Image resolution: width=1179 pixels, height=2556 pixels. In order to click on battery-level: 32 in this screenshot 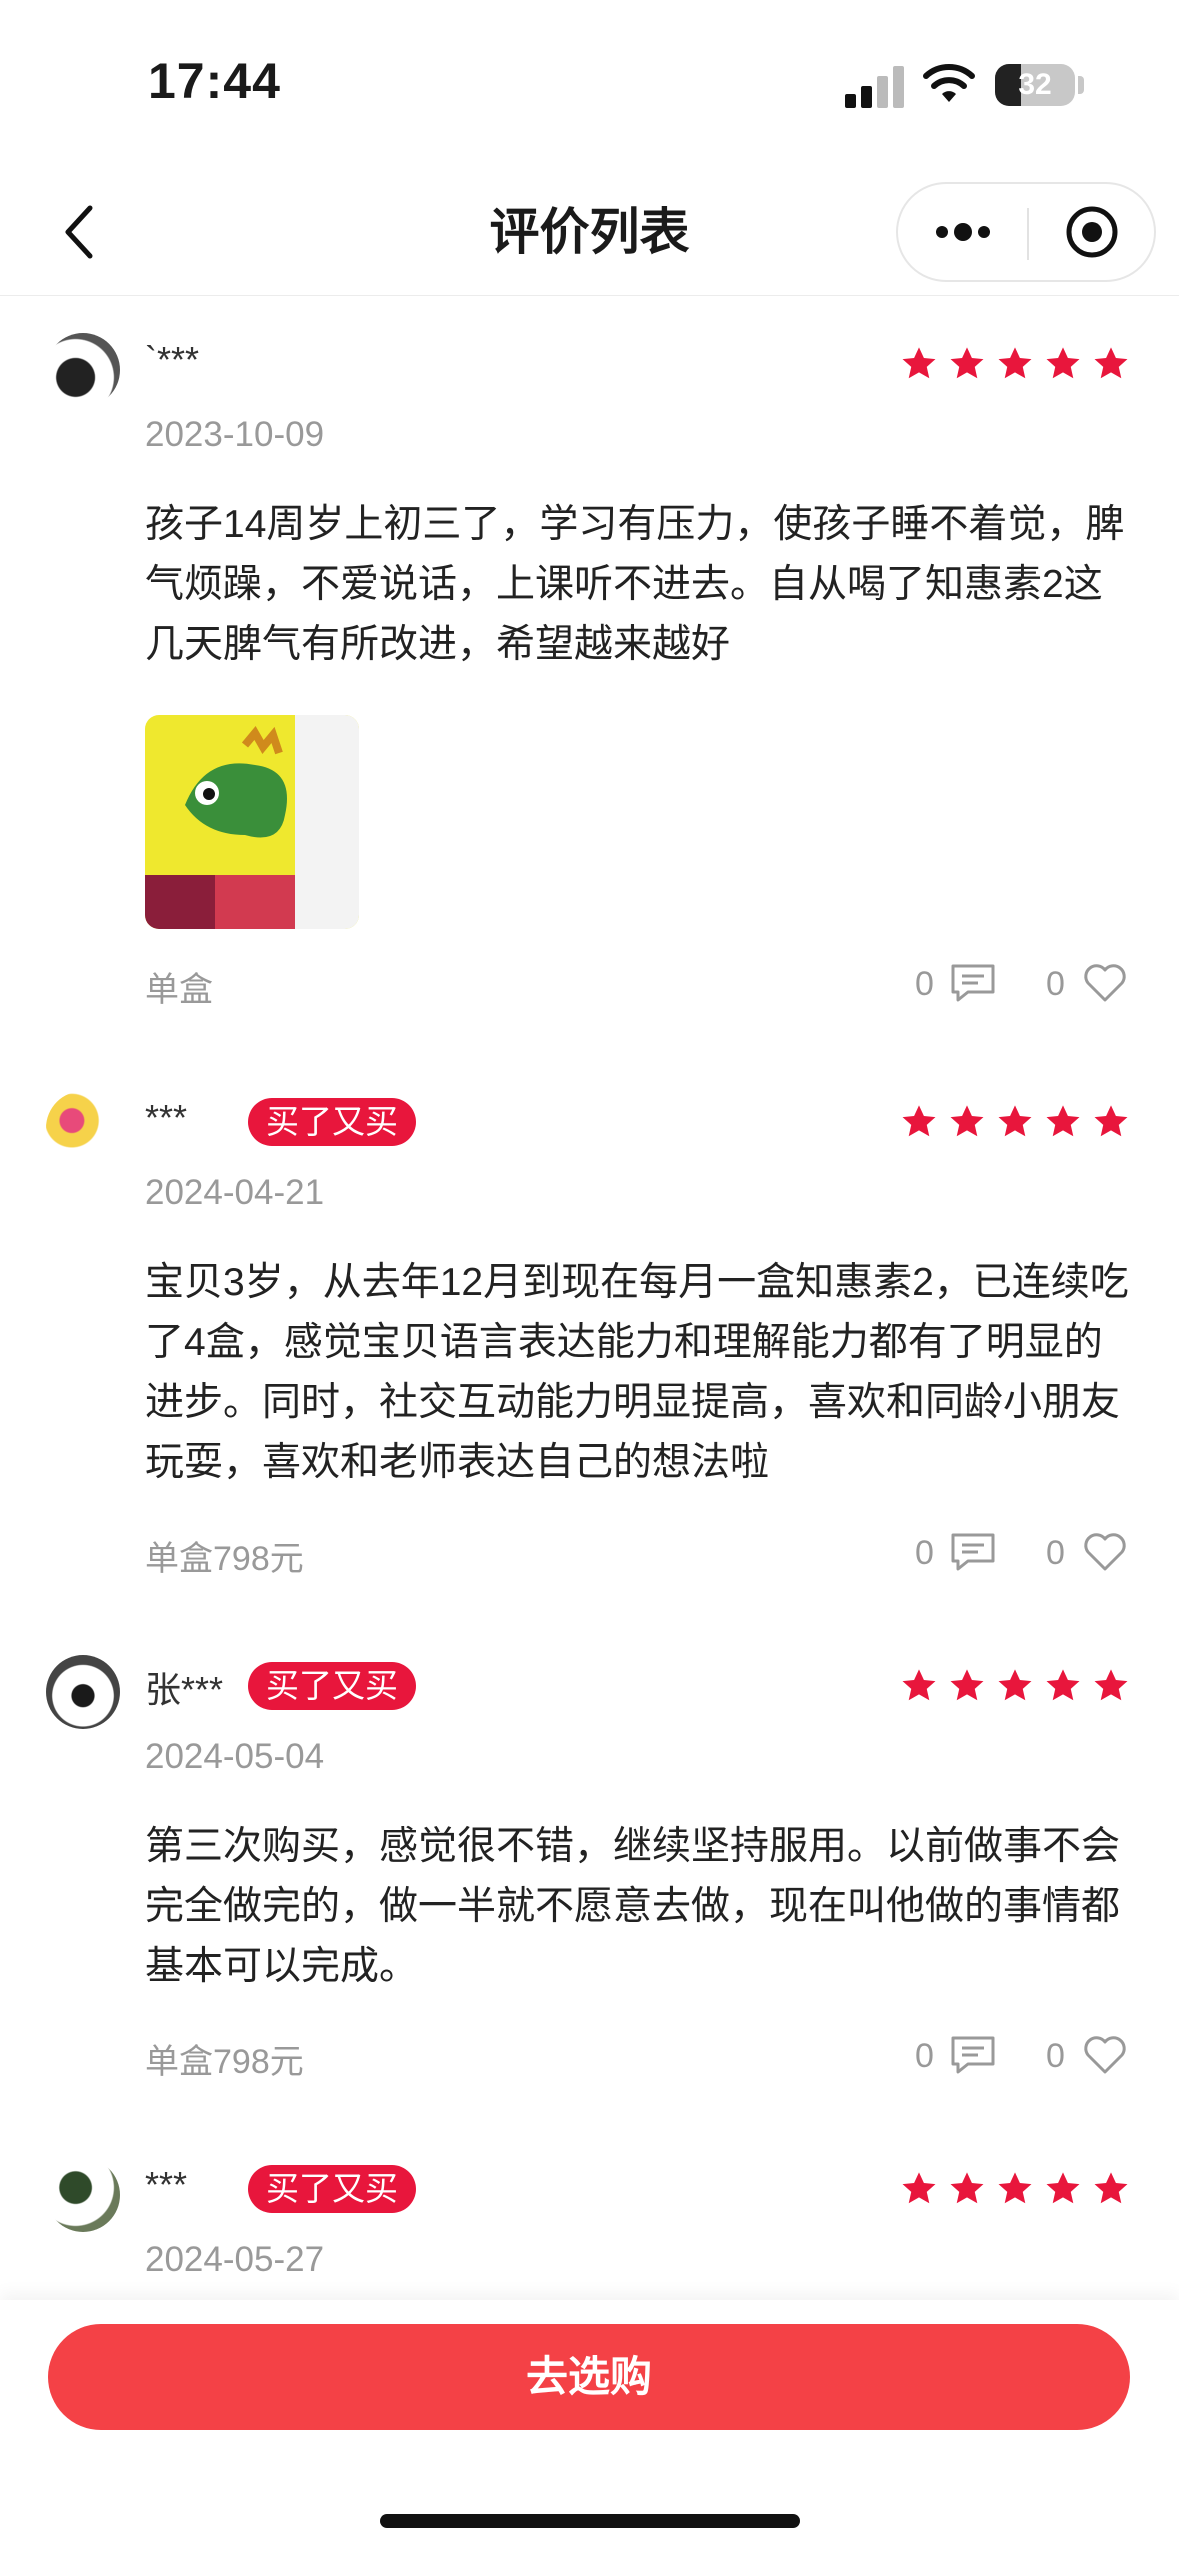, I will do `click(1035, 84)`.